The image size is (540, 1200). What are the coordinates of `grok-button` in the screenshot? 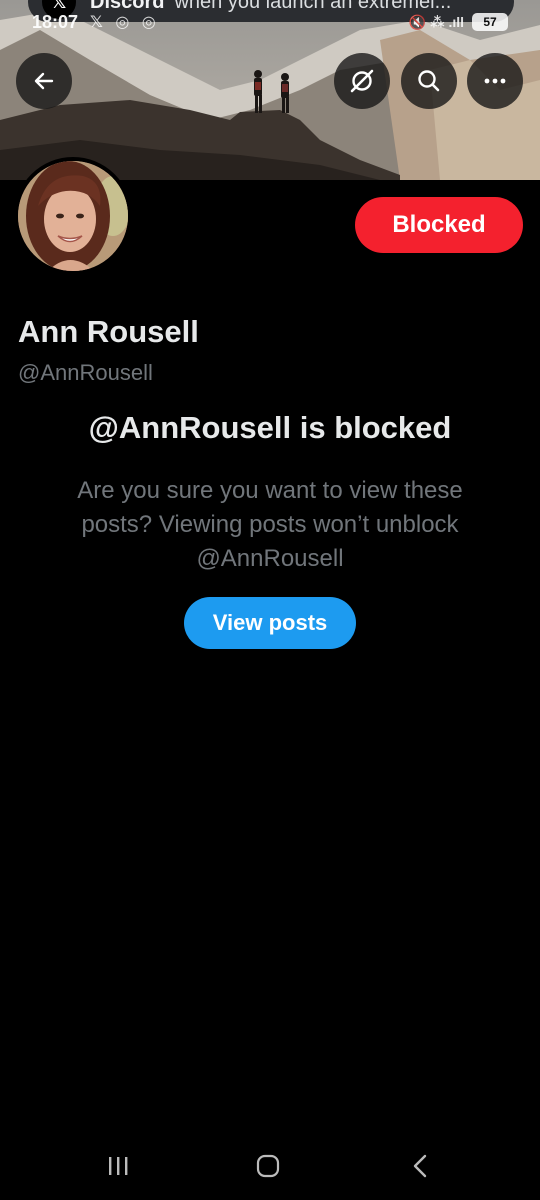 It's located at (362, 81).